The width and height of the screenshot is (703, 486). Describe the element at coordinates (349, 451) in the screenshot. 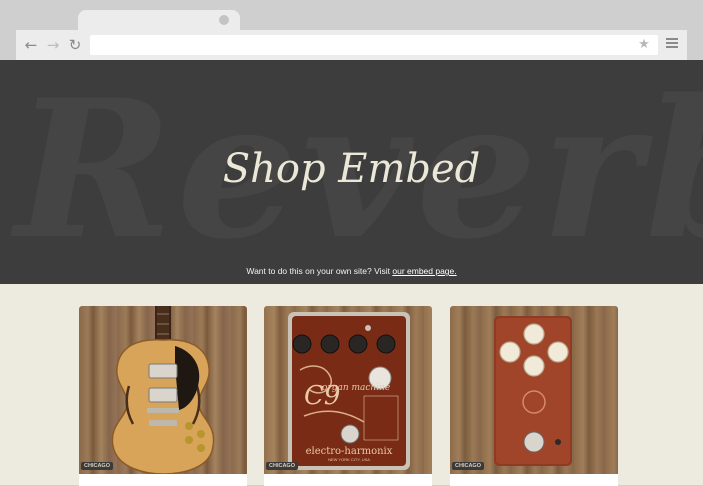

I see `pedal-brand-text: electro-harmonix` at that location.